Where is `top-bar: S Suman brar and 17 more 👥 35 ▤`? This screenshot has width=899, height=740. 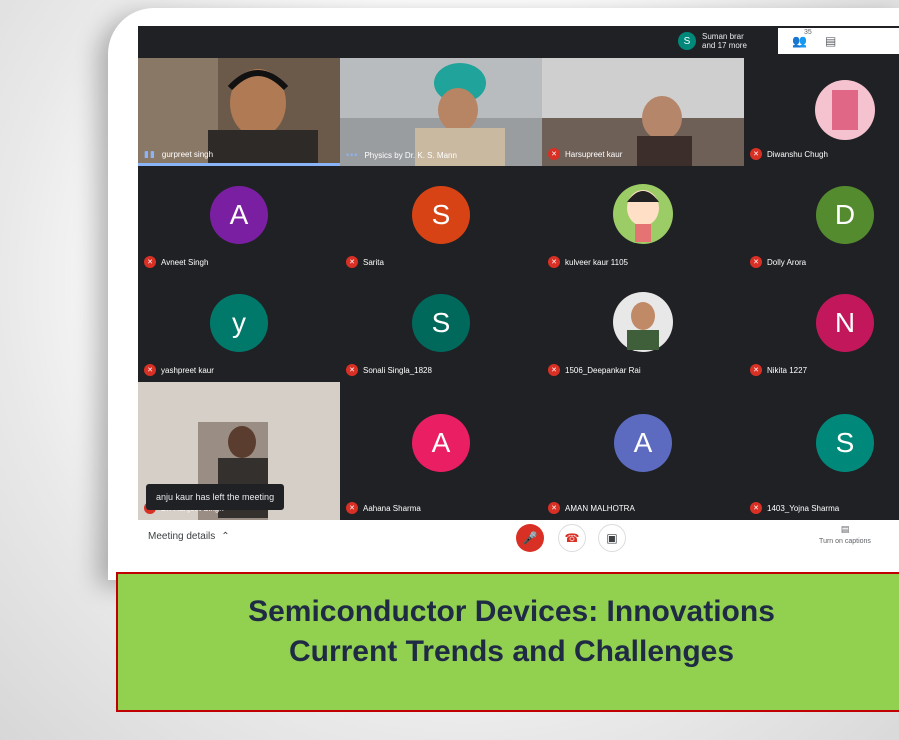
top-bar: S Suman brar and 17 more 👥 35 ▤ is located at coordinates (518, 42).